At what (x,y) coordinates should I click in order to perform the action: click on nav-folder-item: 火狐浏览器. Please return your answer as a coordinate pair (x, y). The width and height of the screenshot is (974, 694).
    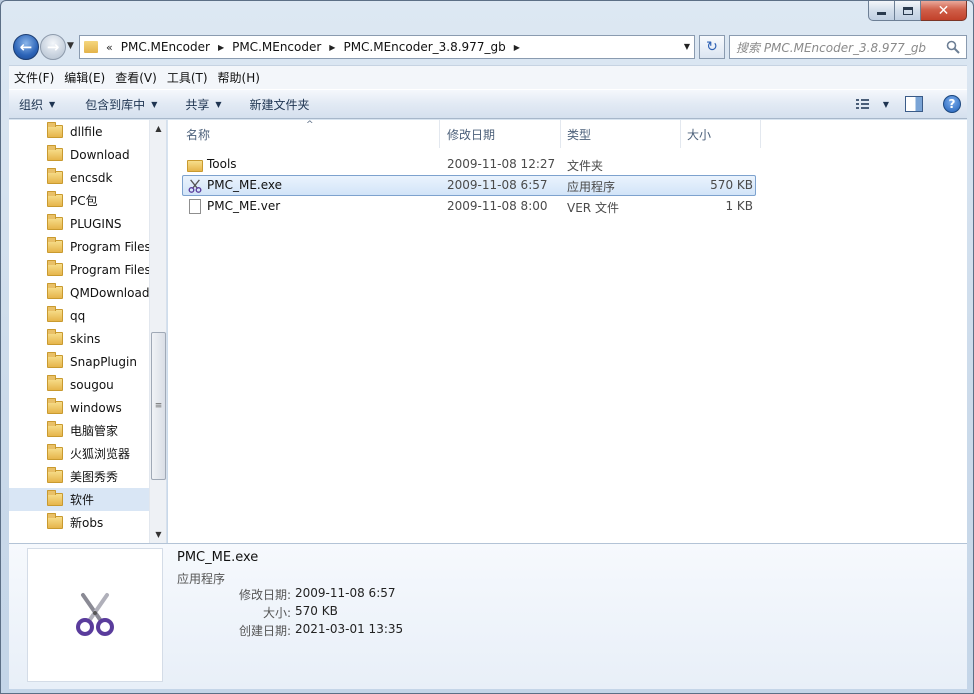
    Looking at the image, I should click on (79, 453).